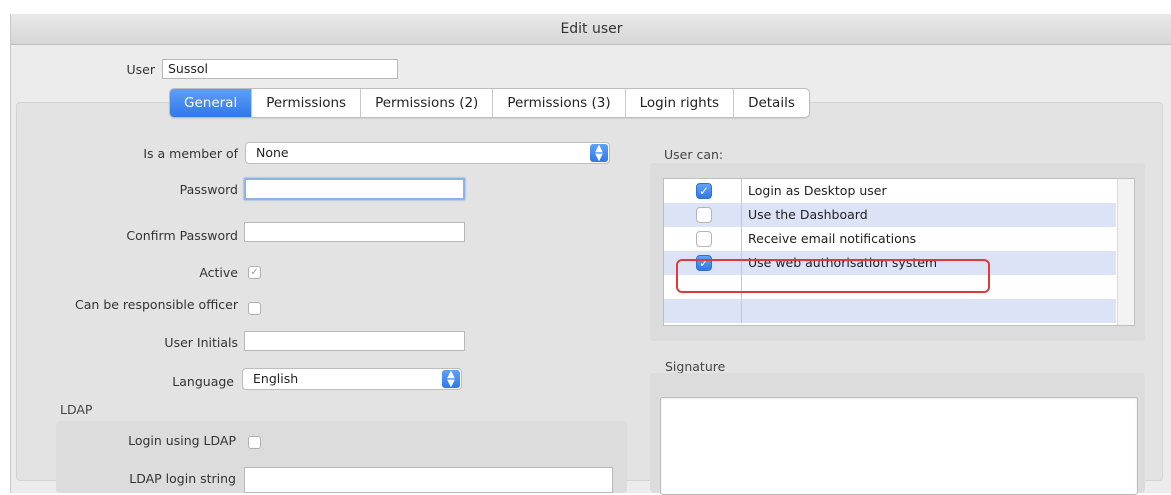 The image size is (1171, 495). Describe the element at coordinates (890, 215) in the screenshot. I see `list-item: Use the Dashboard` at that location.